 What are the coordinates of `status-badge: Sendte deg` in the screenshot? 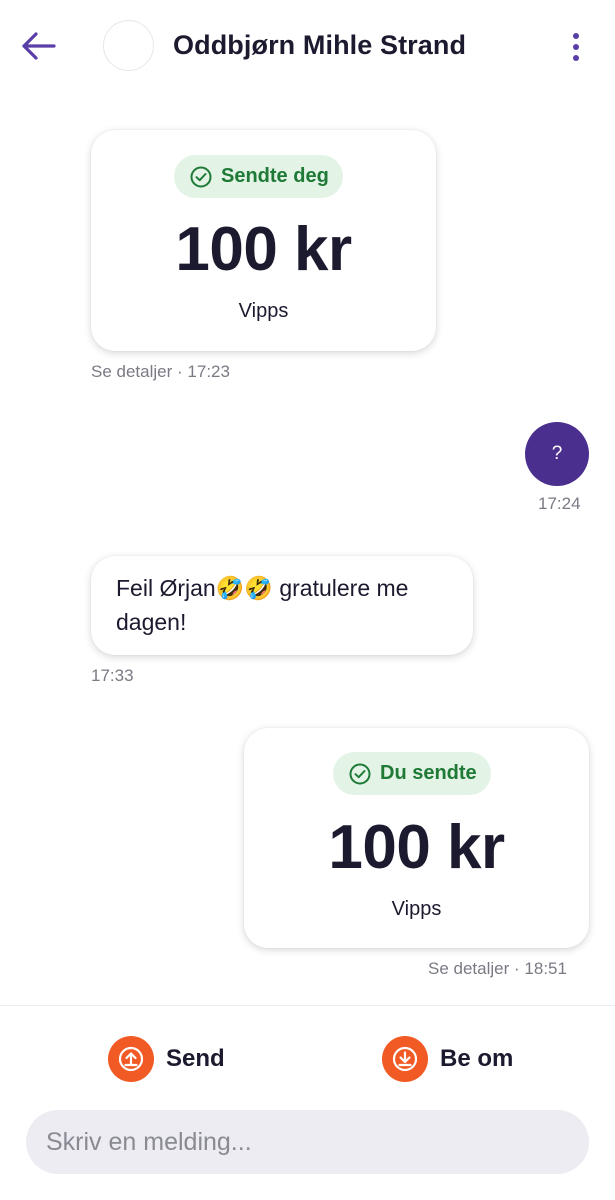 It's located at (258, 176).